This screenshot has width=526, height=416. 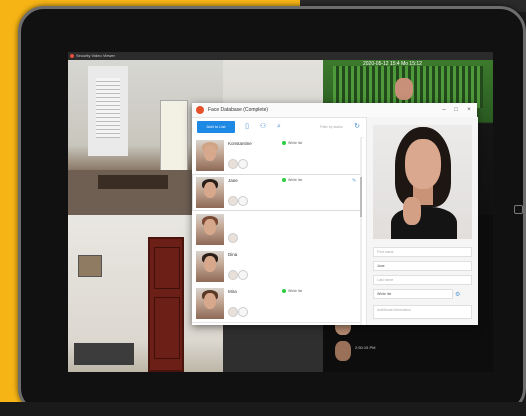 What do you see at coordinates (422, 312) in the screenshot?
I see `additional-info-field: Additional information` at bounding box center [422, 312].